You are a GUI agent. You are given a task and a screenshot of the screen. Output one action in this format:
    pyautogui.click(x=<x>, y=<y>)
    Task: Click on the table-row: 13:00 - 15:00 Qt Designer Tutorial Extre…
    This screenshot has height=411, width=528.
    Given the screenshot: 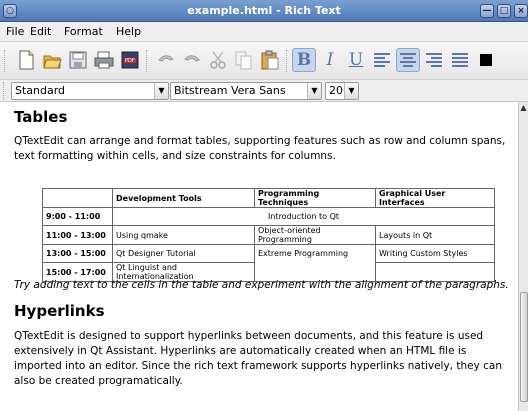 What is the action you would take?
    pyautogui.click(x=268, y=263)
    